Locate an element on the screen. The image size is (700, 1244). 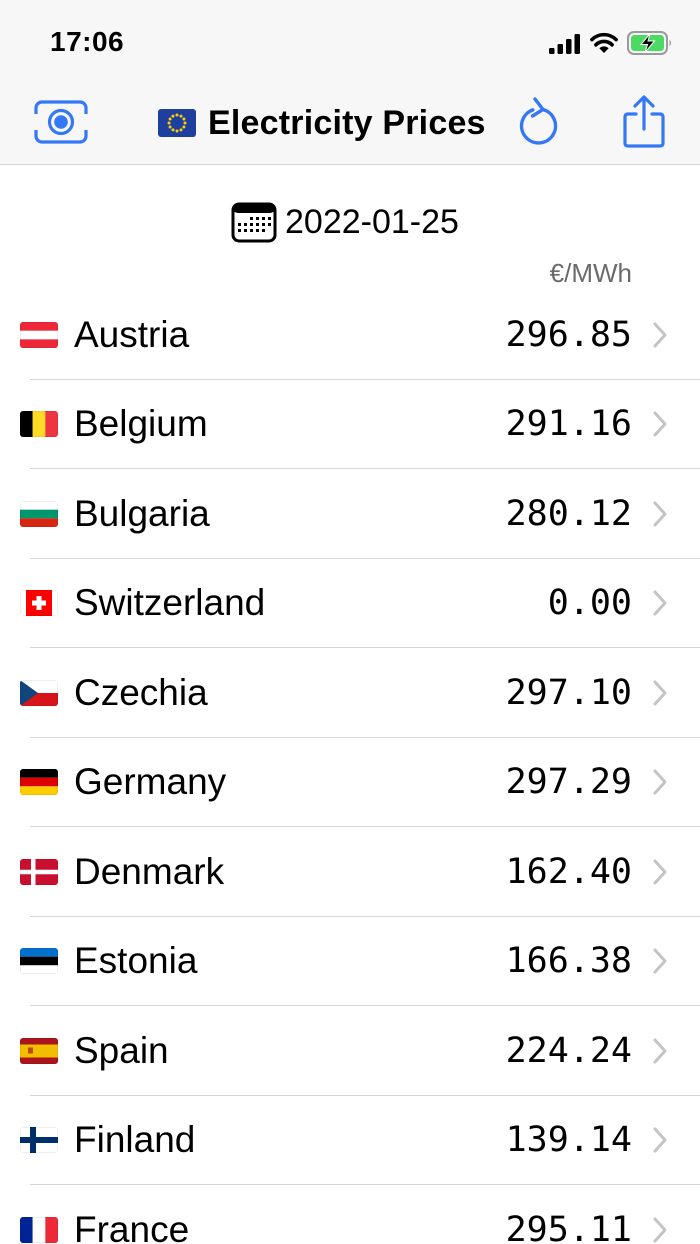
country-name: Spain is located at coordinates (121, 1050).